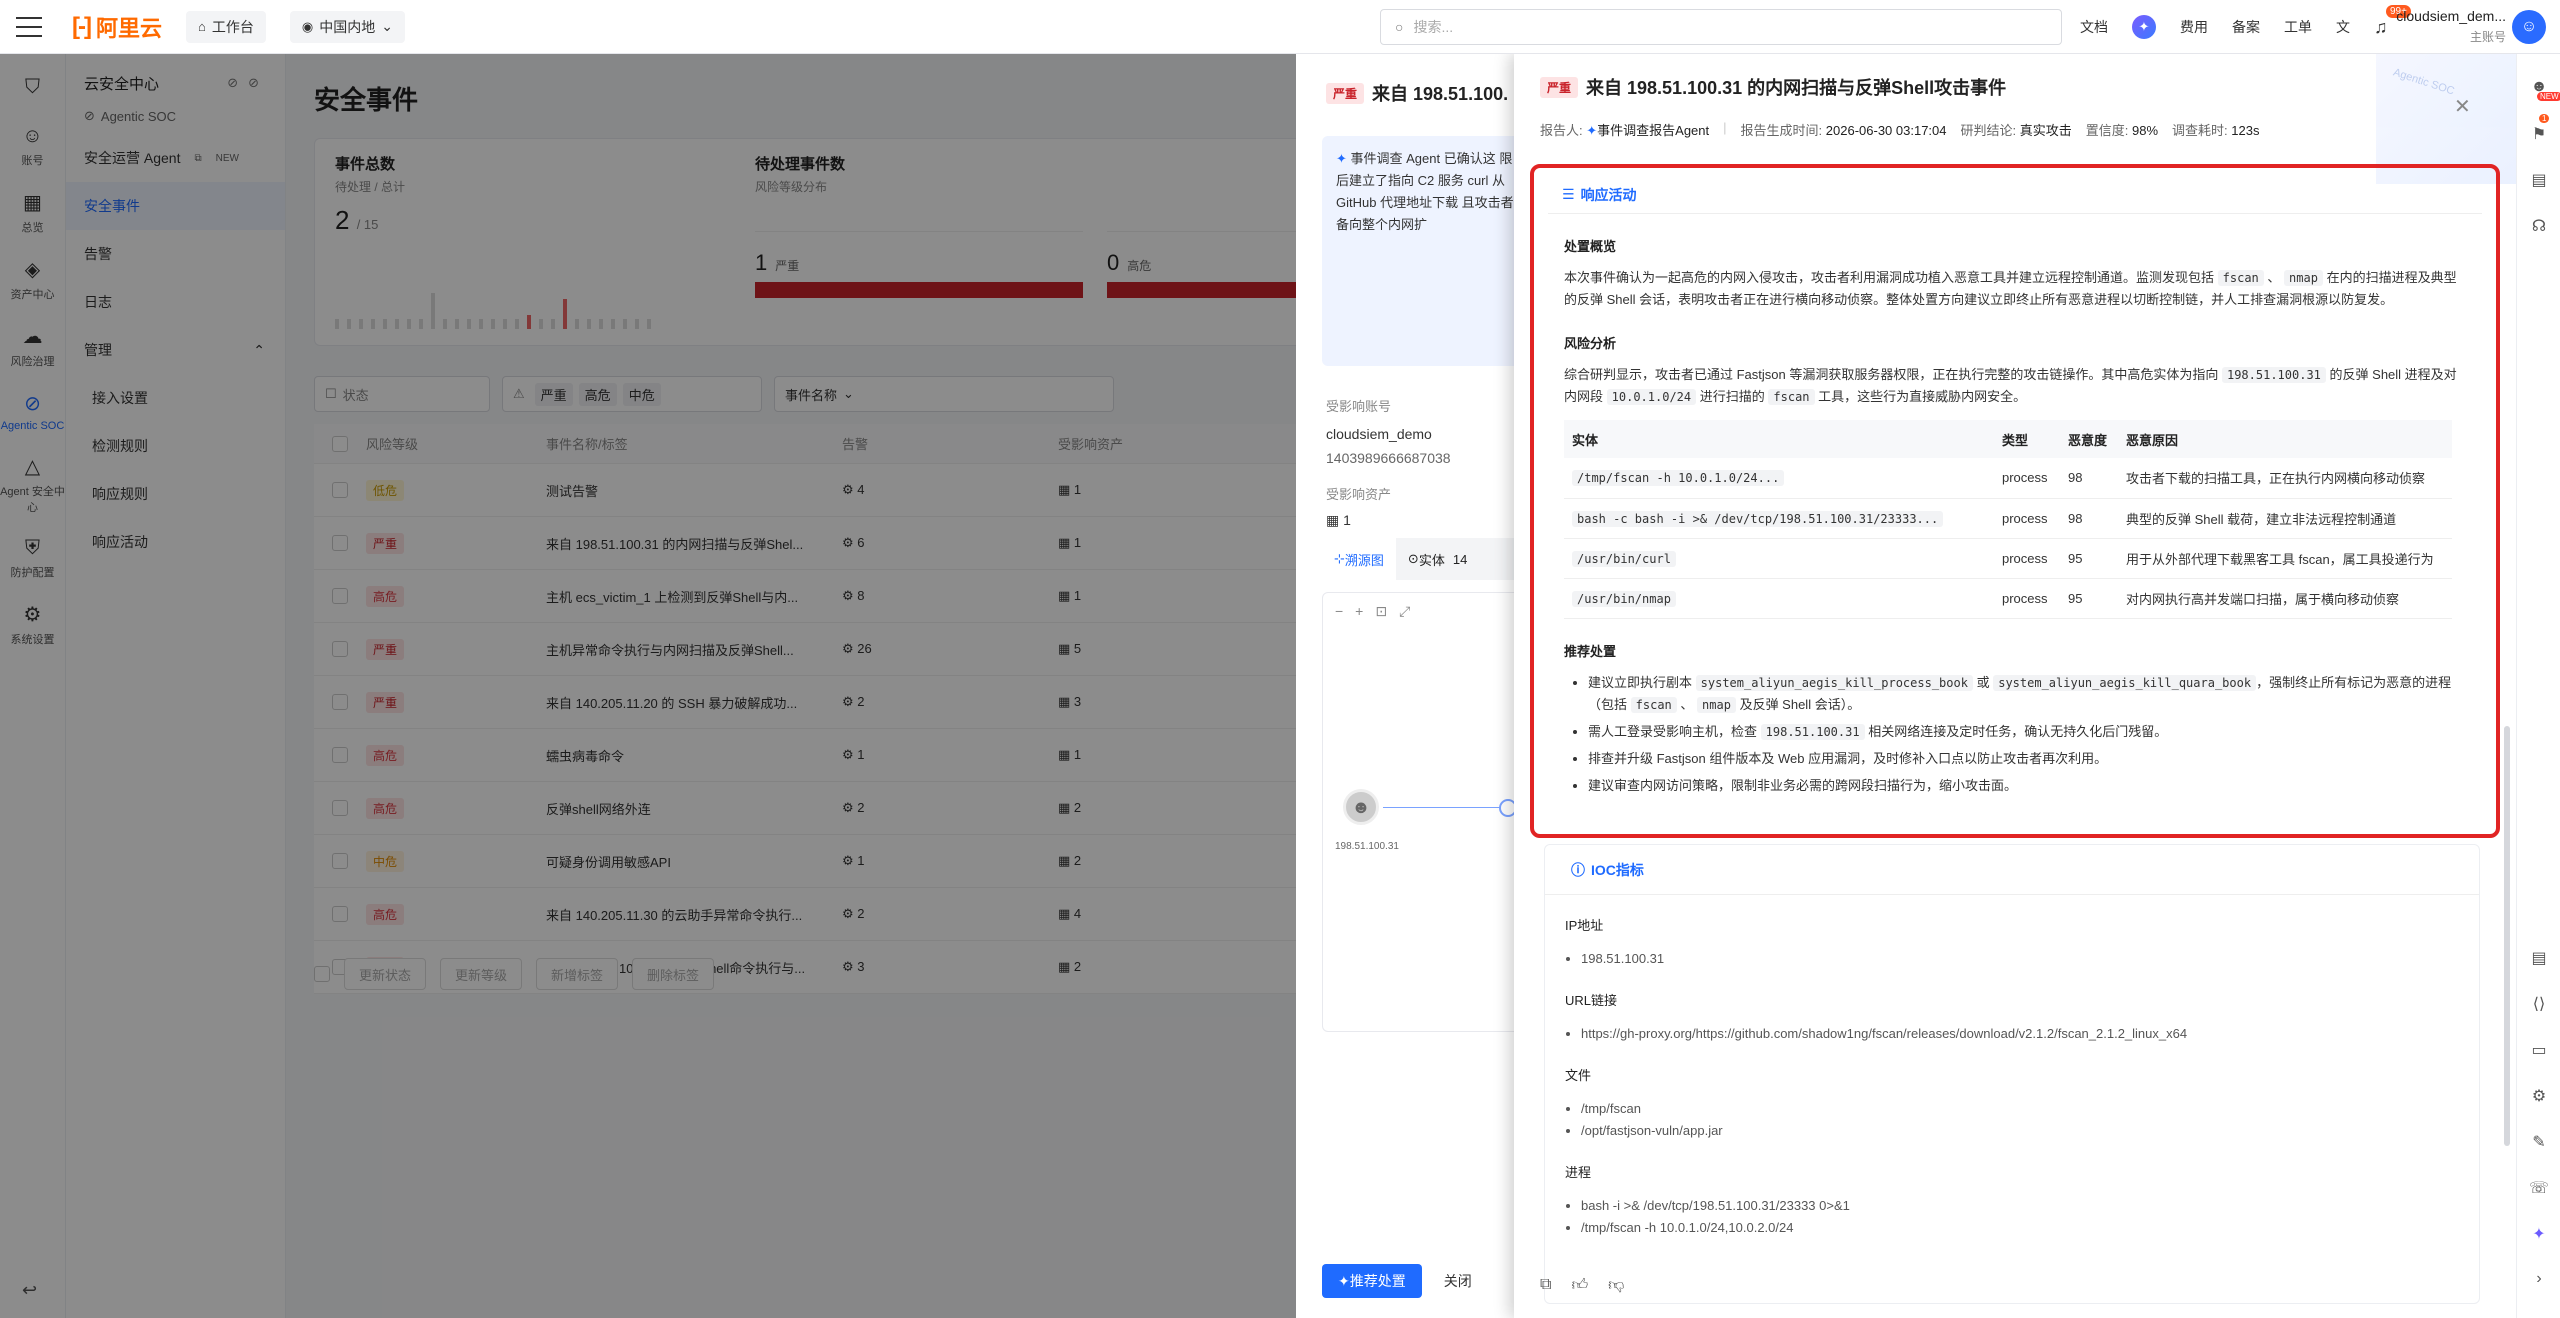 The image size is (2560, 1318). I want to click on ioc-ip: 198.51.100.31, so click(2020, 959).